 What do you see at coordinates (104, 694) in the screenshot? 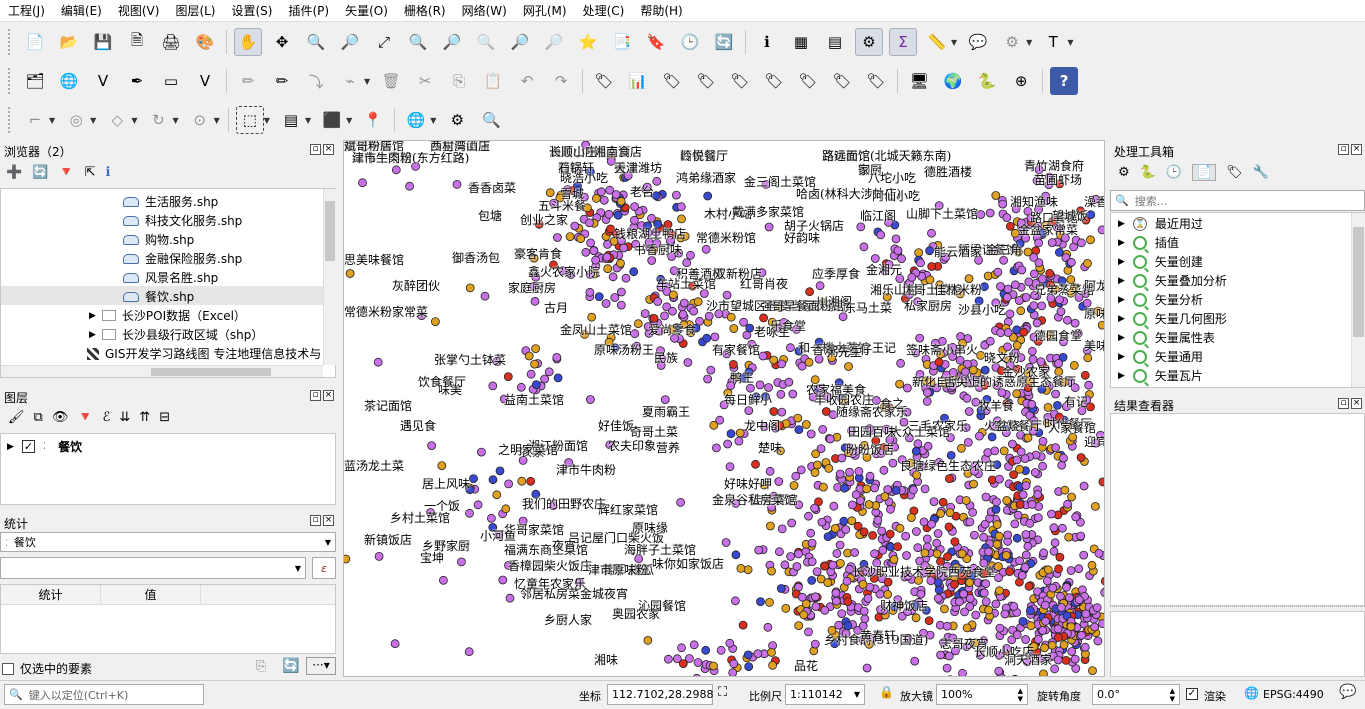
I see `locator-input: 🔍 键入以定位(Ctrl+K)` at bounding box center [104, 694].